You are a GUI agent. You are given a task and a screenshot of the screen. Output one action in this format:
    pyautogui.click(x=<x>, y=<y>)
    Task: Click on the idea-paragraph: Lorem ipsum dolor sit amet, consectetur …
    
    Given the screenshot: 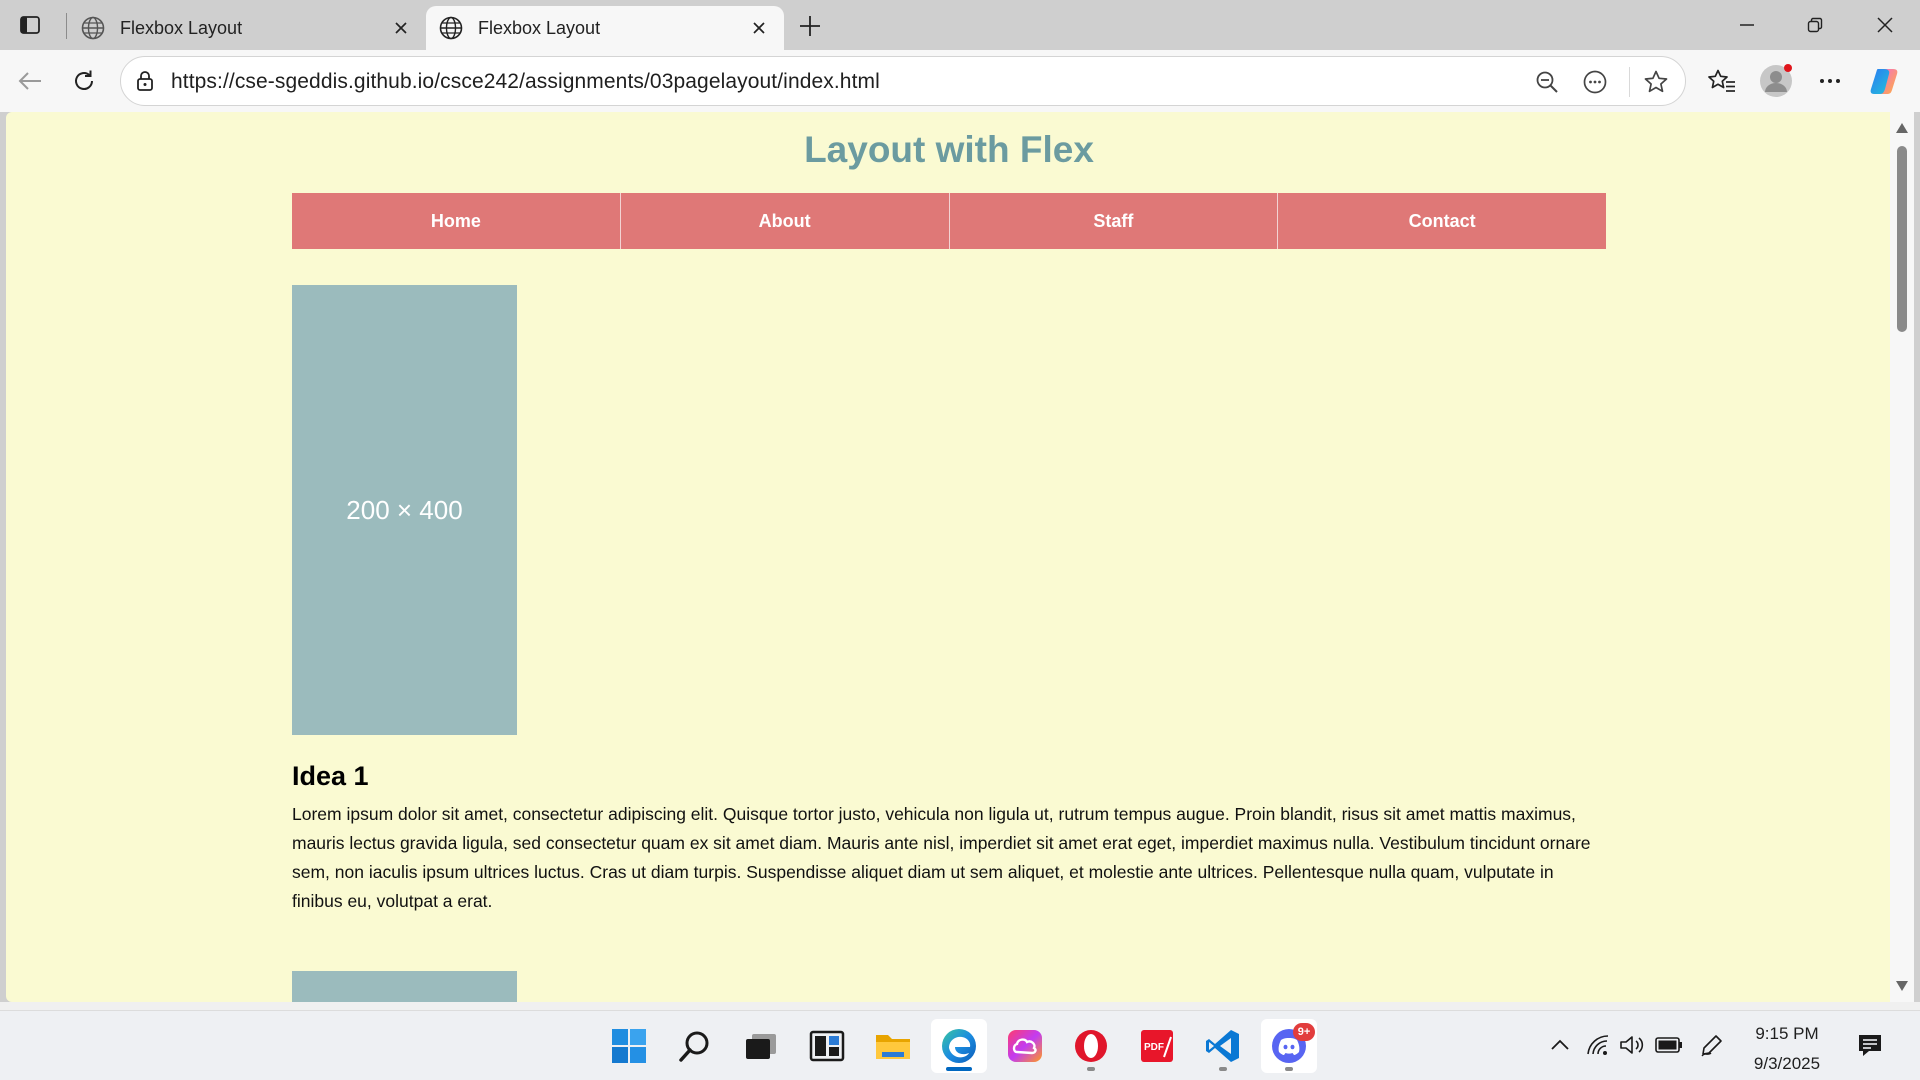 What is the action you would take?
    pyautogui.click(x=941, y=857)
    